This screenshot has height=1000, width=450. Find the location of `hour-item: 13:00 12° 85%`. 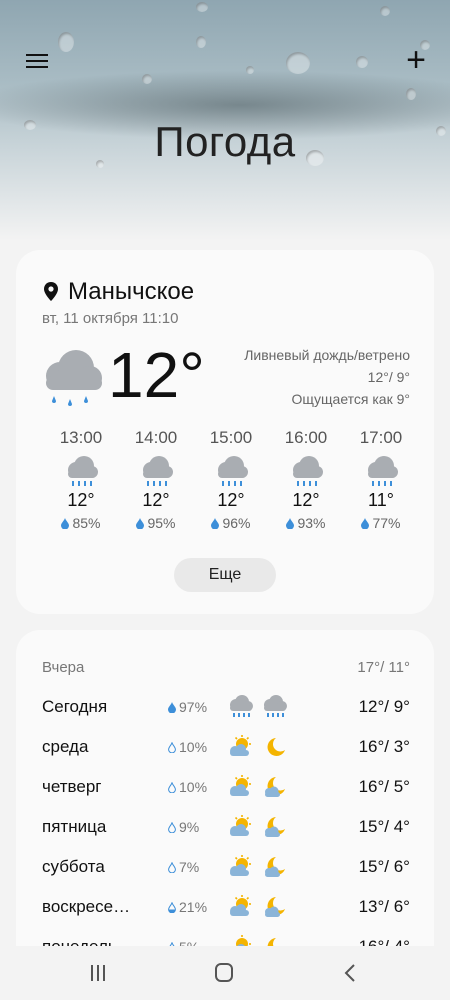

hour-item: 13:00 12° 85% is located at coordinates (81, 479).